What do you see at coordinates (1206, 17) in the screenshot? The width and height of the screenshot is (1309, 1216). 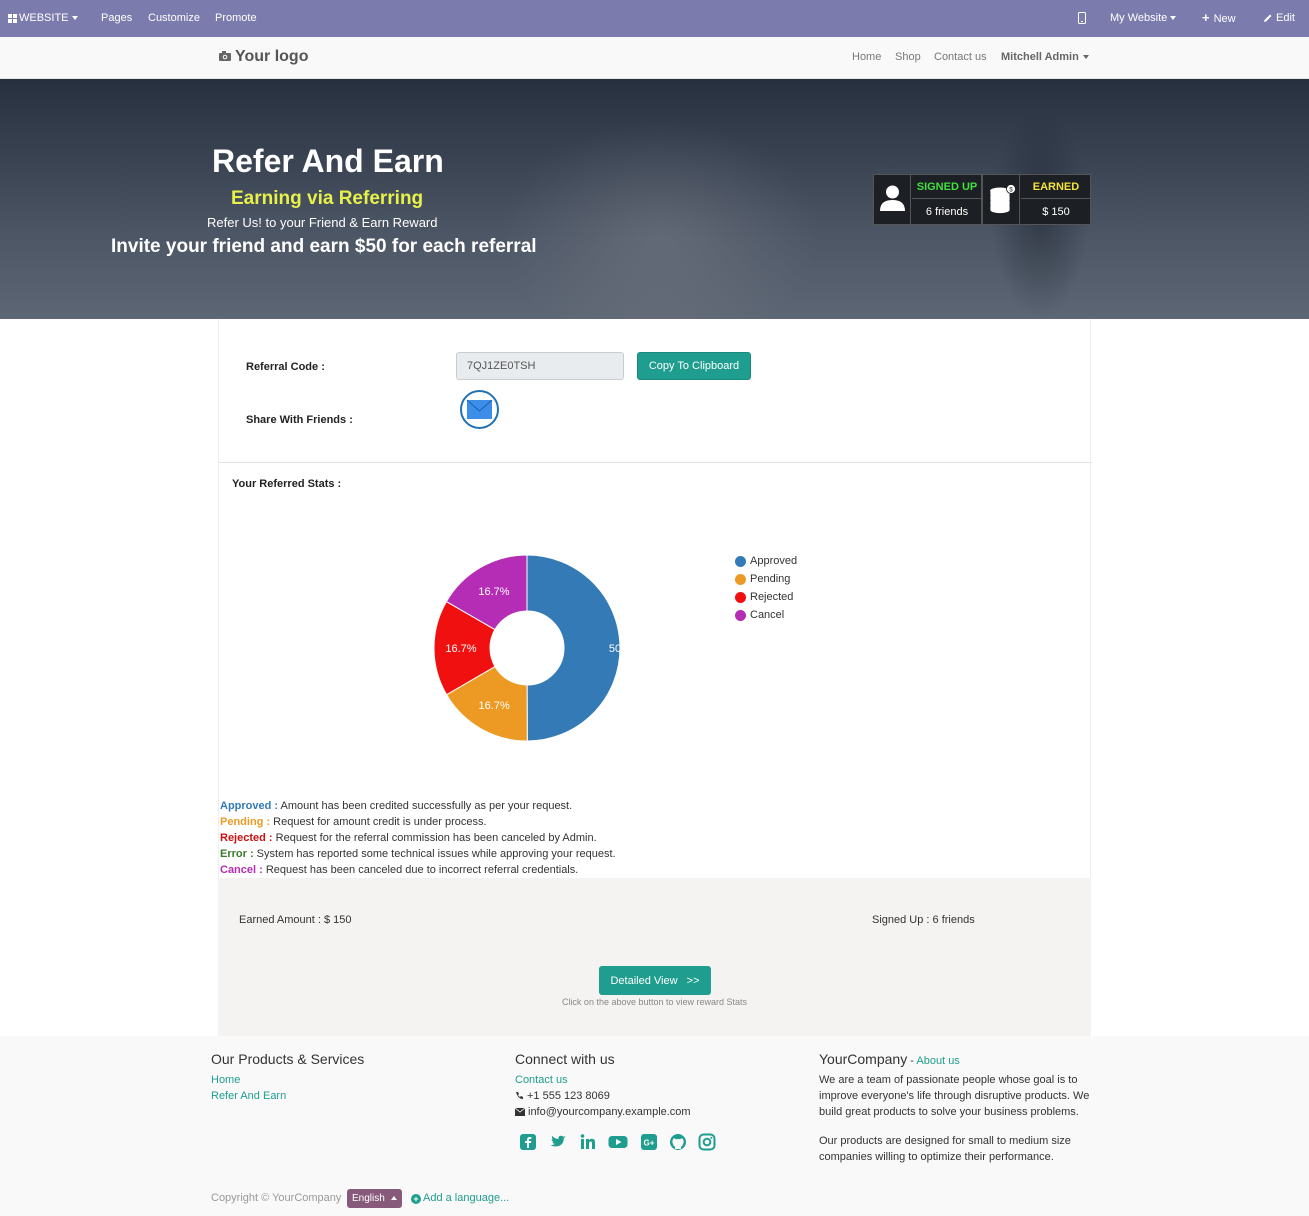 I see `plus-icon: +` at bounding box center [1206, 17].